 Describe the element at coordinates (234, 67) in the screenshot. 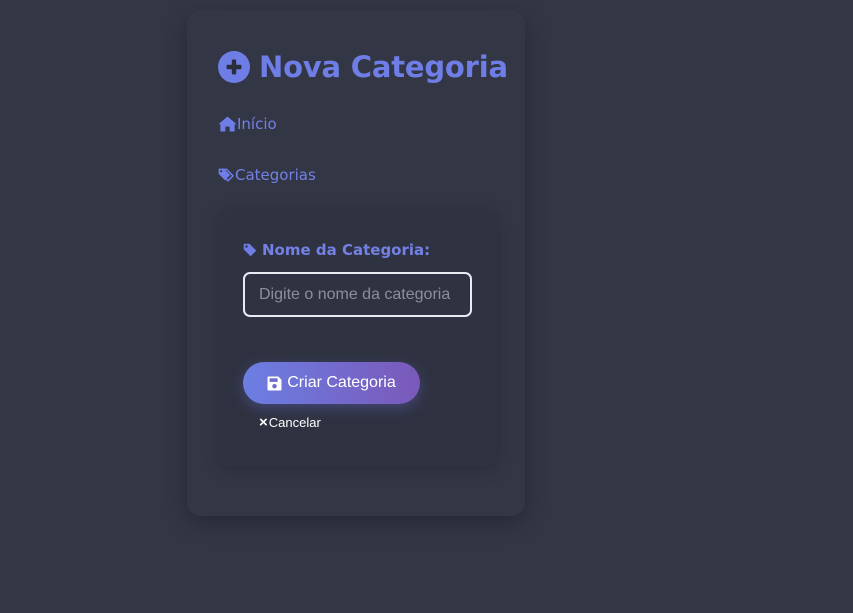

I see `plus-circle-icon` at that location.